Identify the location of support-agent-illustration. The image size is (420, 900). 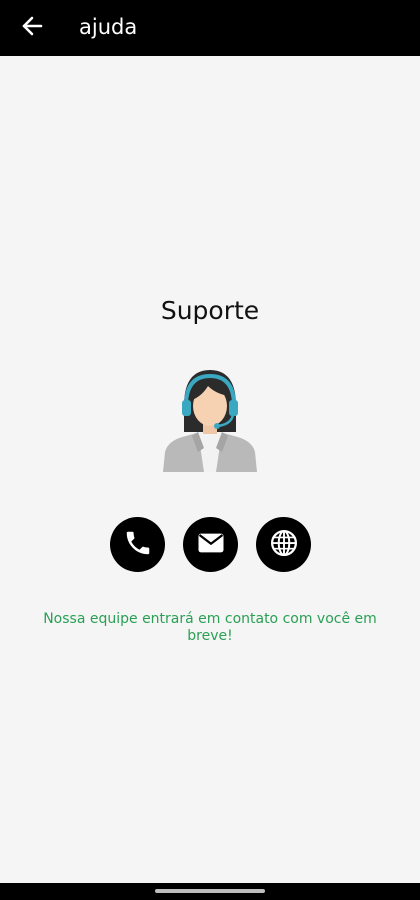
(210, 419).